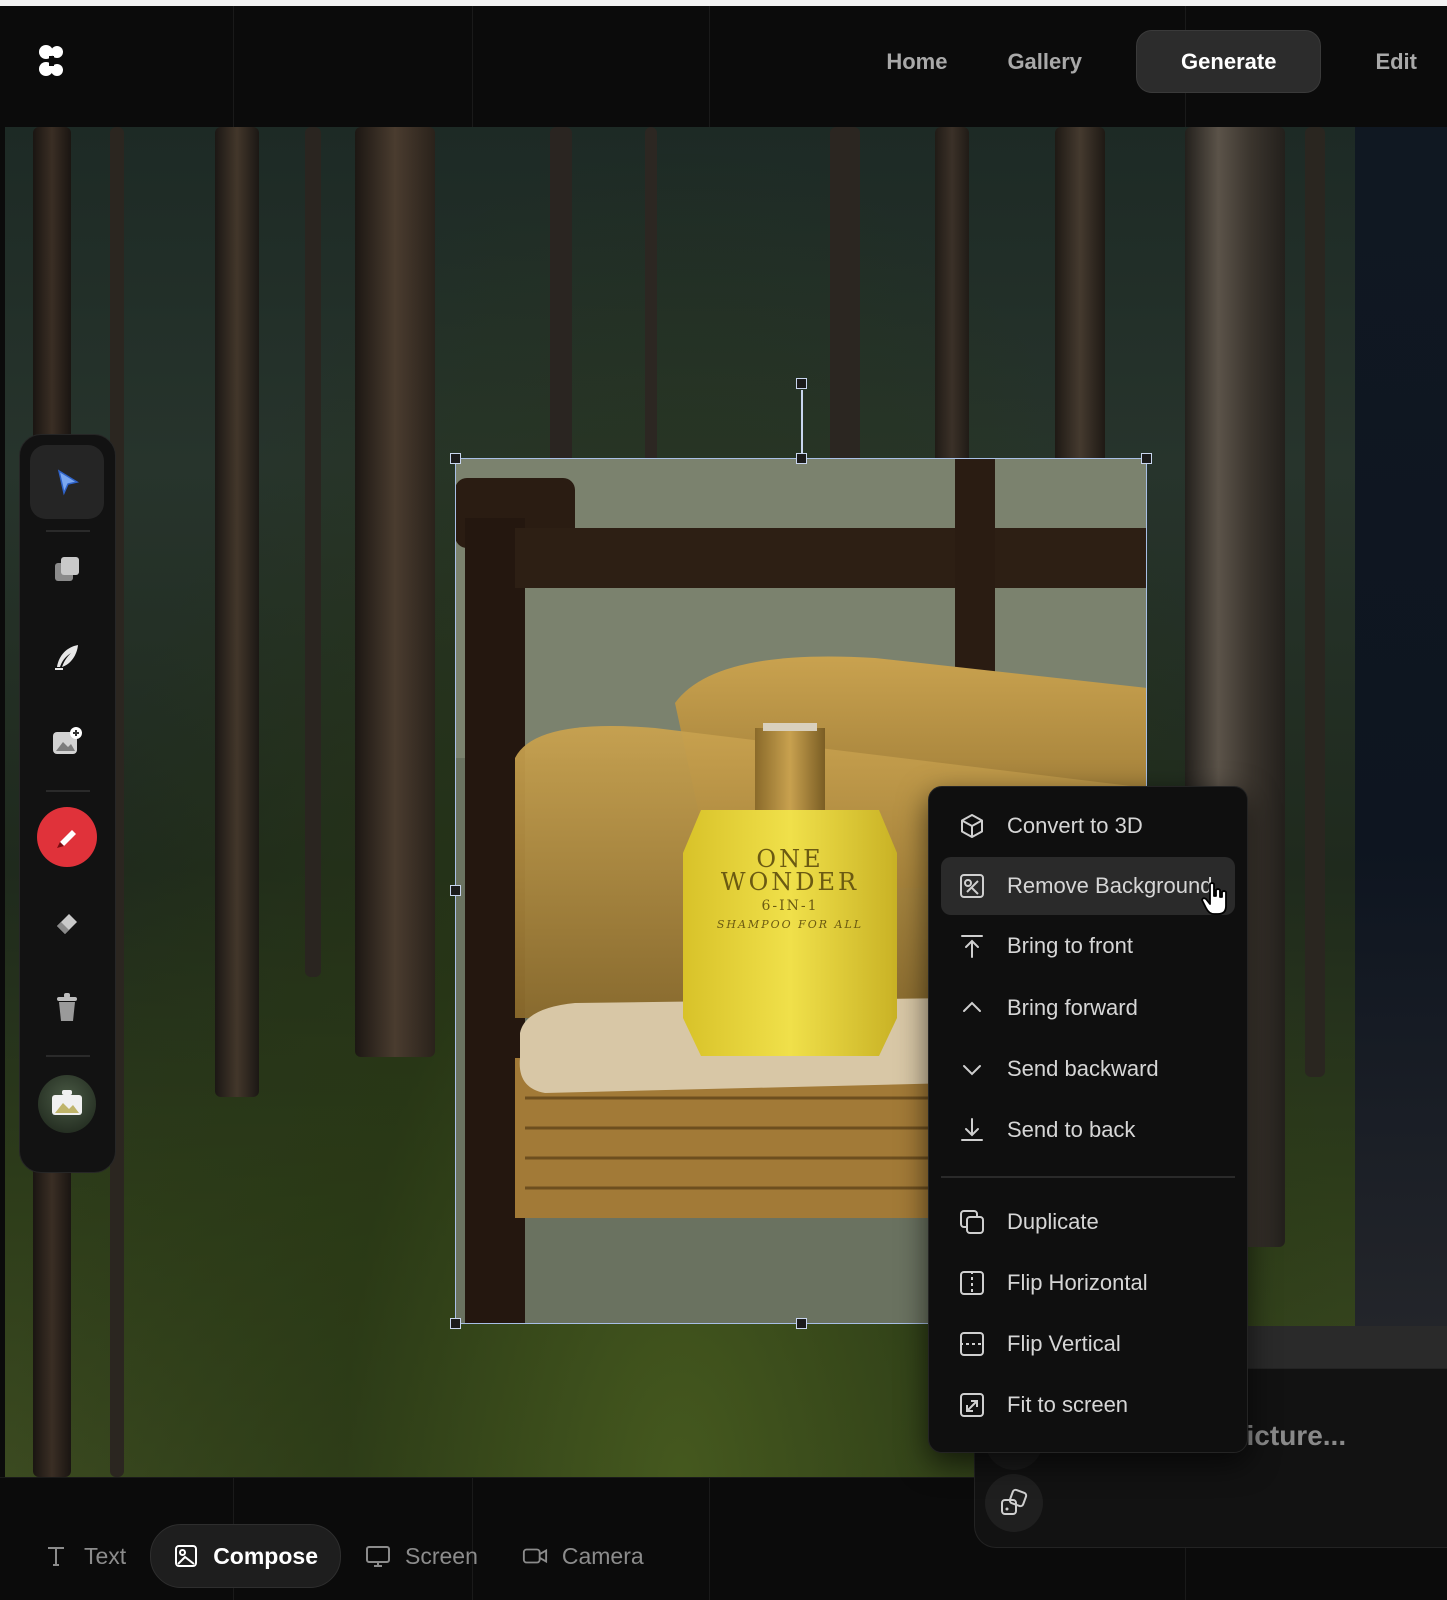 Image resolution: width=1447 pixels, height=1600 pixels. Describe the element at coordinates (602, 1555) in the screenshot. I see `tab-label: Camera` at that location.